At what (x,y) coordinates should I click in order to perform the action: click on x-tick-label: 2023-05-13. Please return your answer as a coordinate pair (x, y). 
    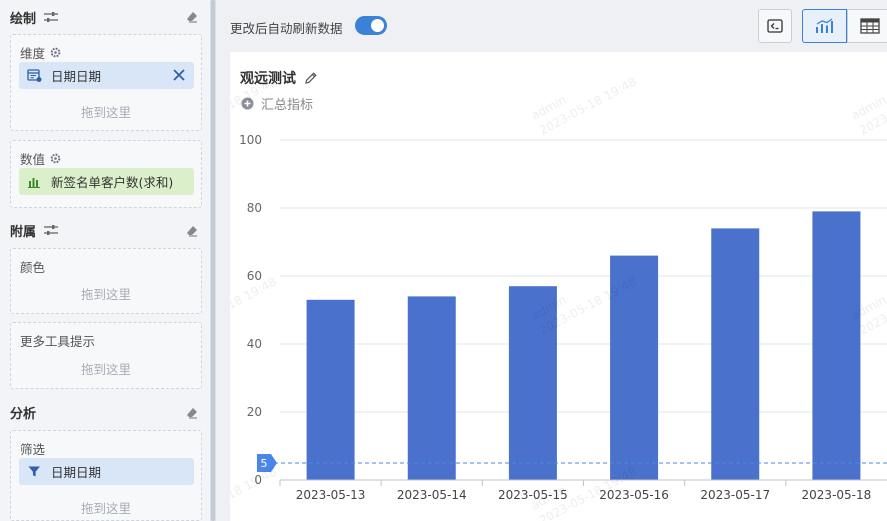
    Looking at the image, I should click on (331, 495).